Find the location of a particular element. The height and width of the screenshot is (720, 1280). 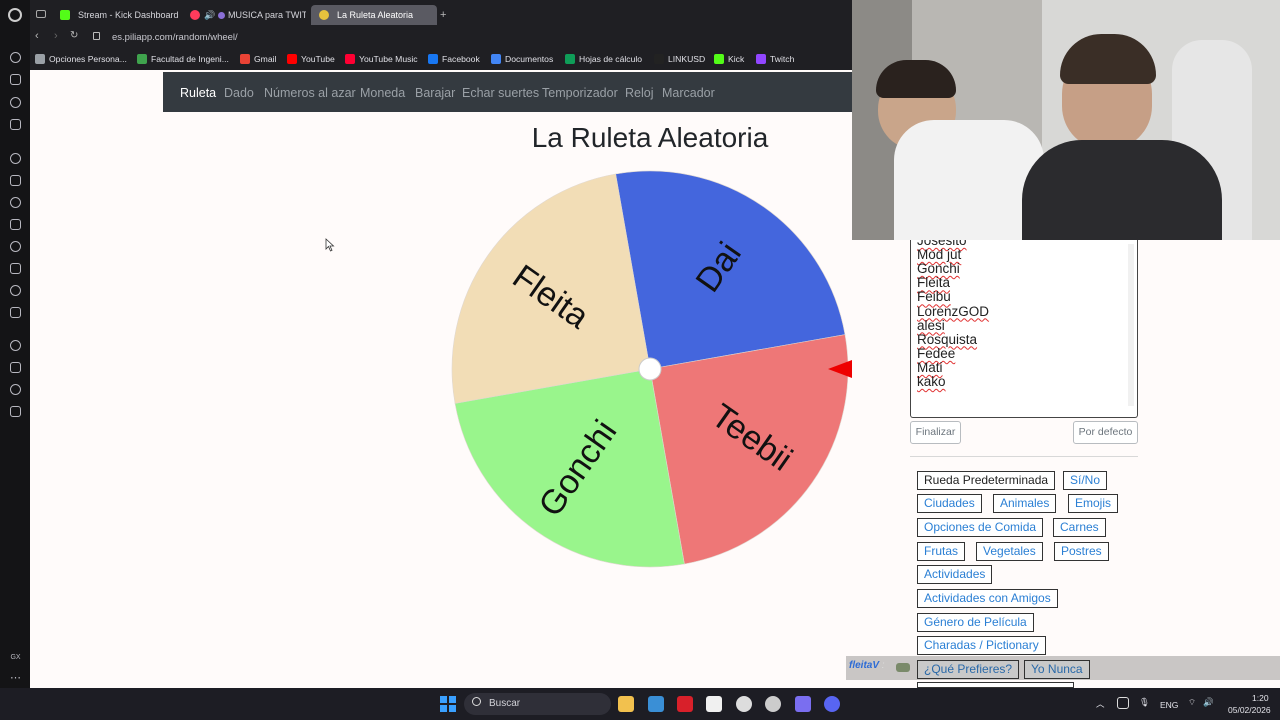

wheel-hub is located at coordinates (650, 369).